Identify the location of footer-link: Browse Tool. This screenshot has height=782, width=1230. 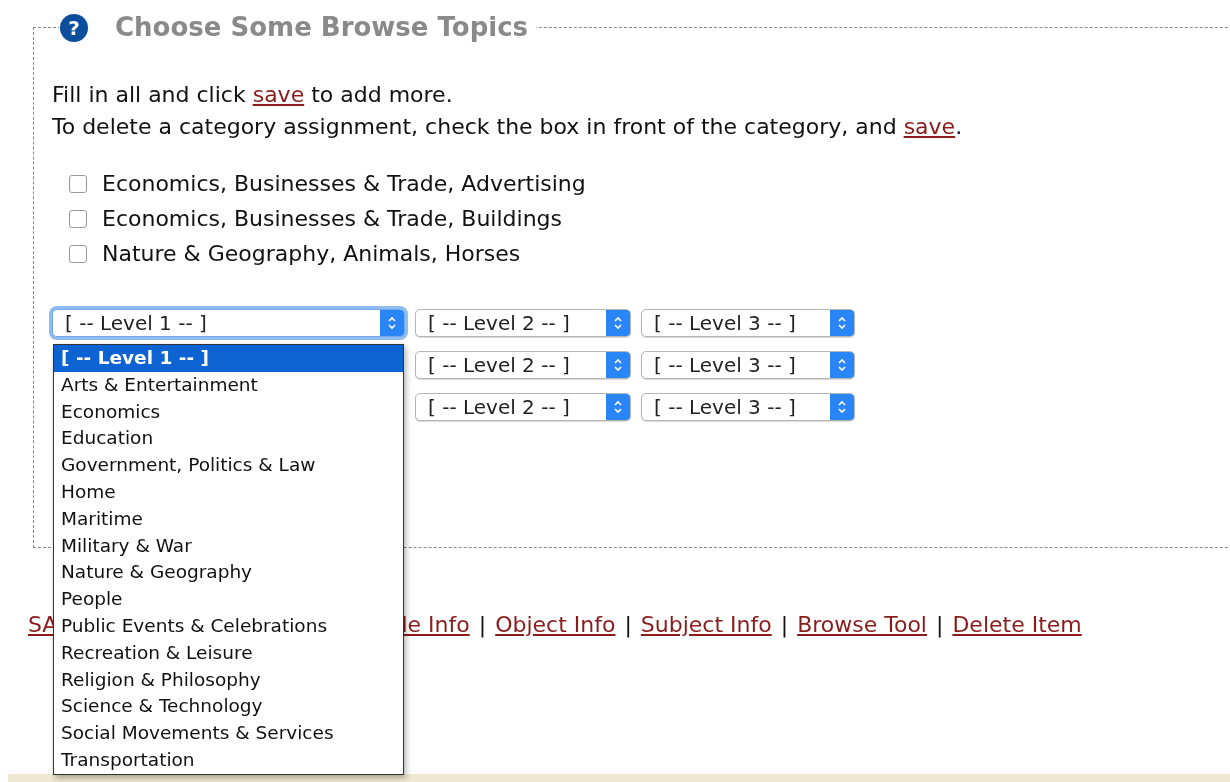
(862, 624).